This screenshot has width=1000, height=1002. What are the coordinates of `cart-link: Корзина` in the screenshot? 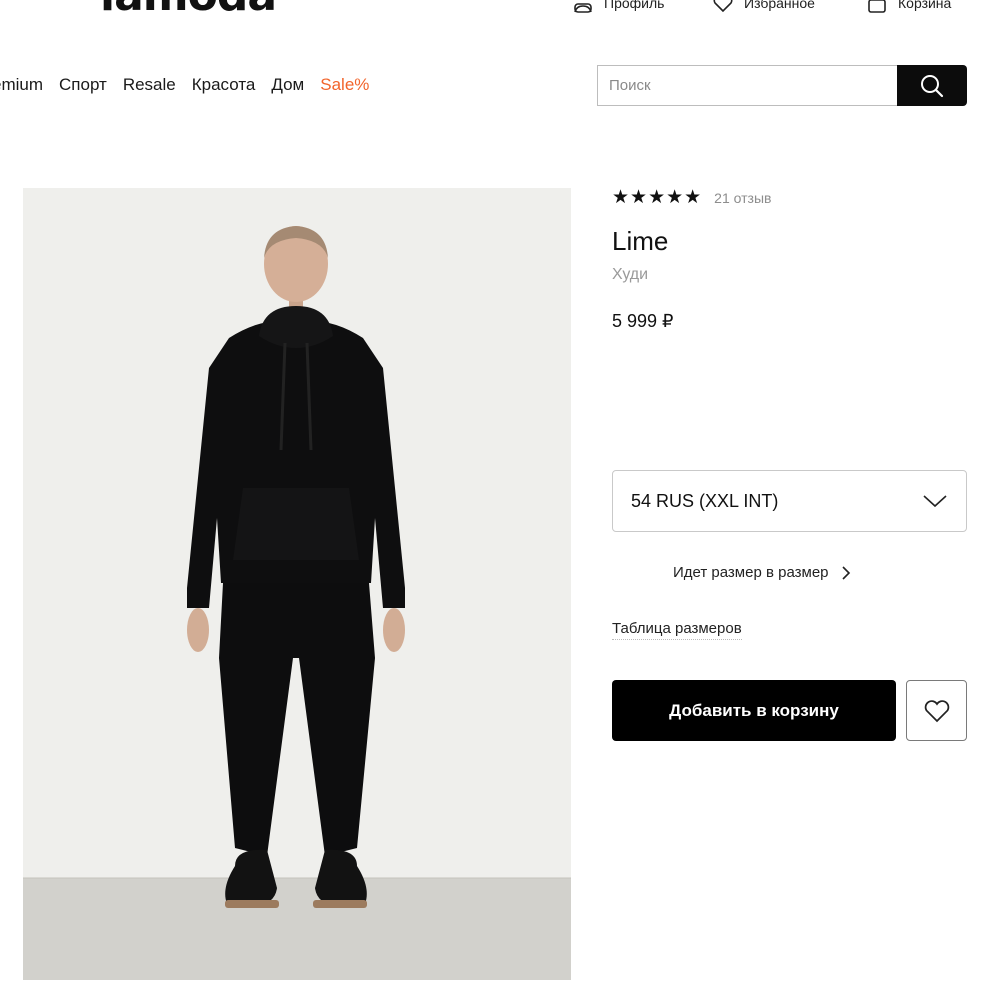 It's located at (908, 7).